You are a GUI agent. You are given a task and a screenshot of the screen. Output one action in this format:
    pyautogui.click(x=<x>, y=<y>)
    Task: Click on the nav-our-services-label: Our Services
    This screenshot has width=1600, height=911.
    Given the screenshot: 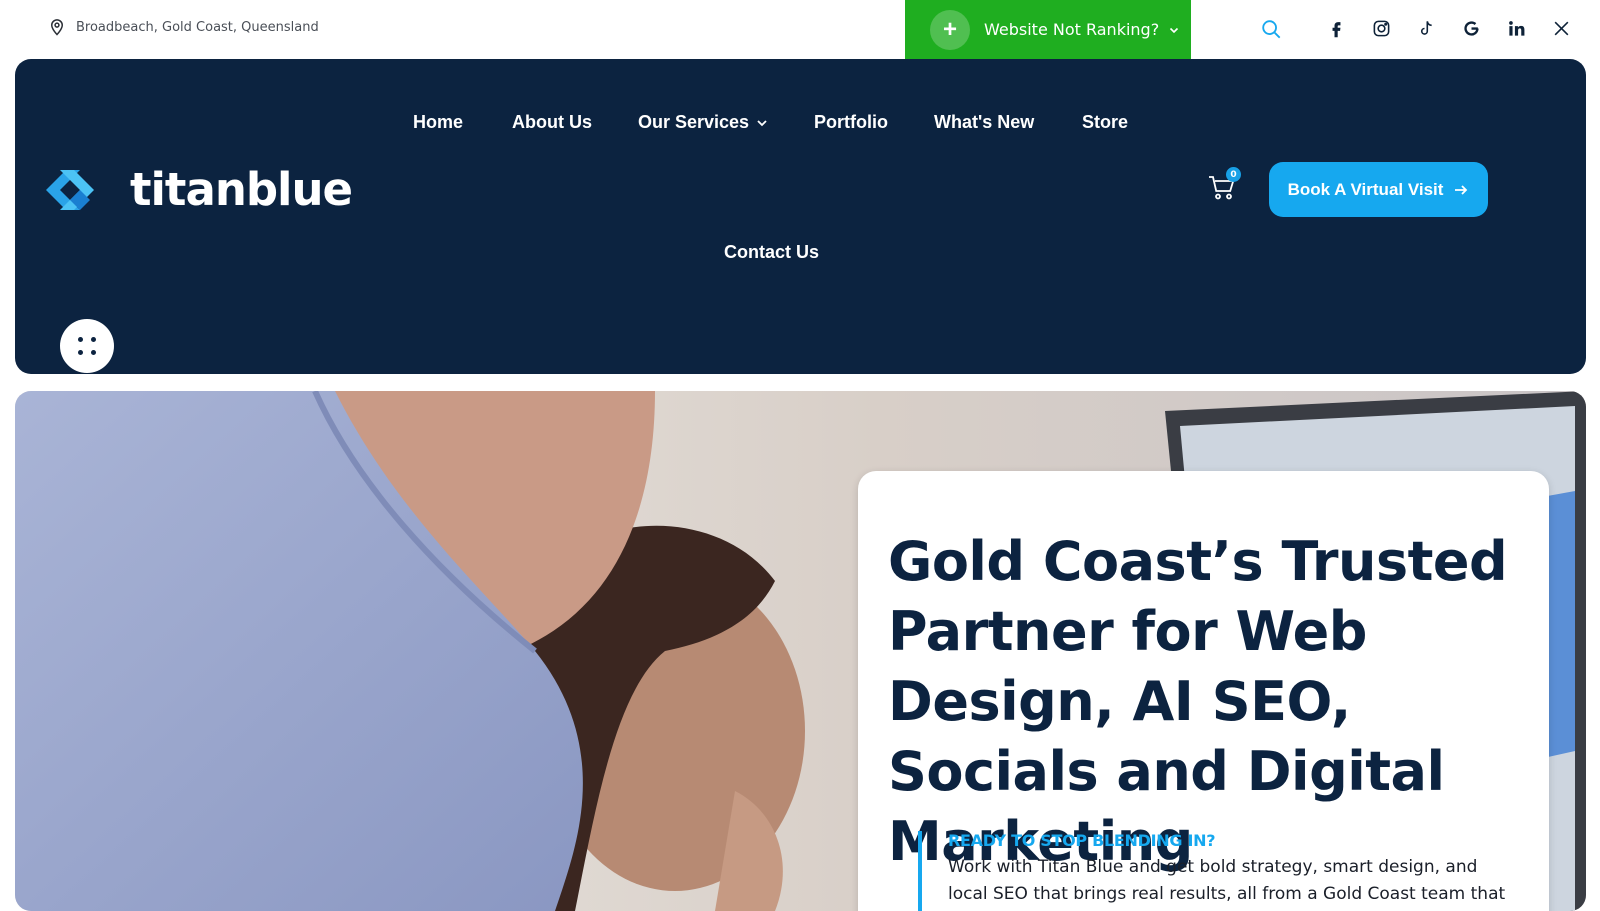 What is the action you would take?
    pyautogui.click(x=694, y=122)
    